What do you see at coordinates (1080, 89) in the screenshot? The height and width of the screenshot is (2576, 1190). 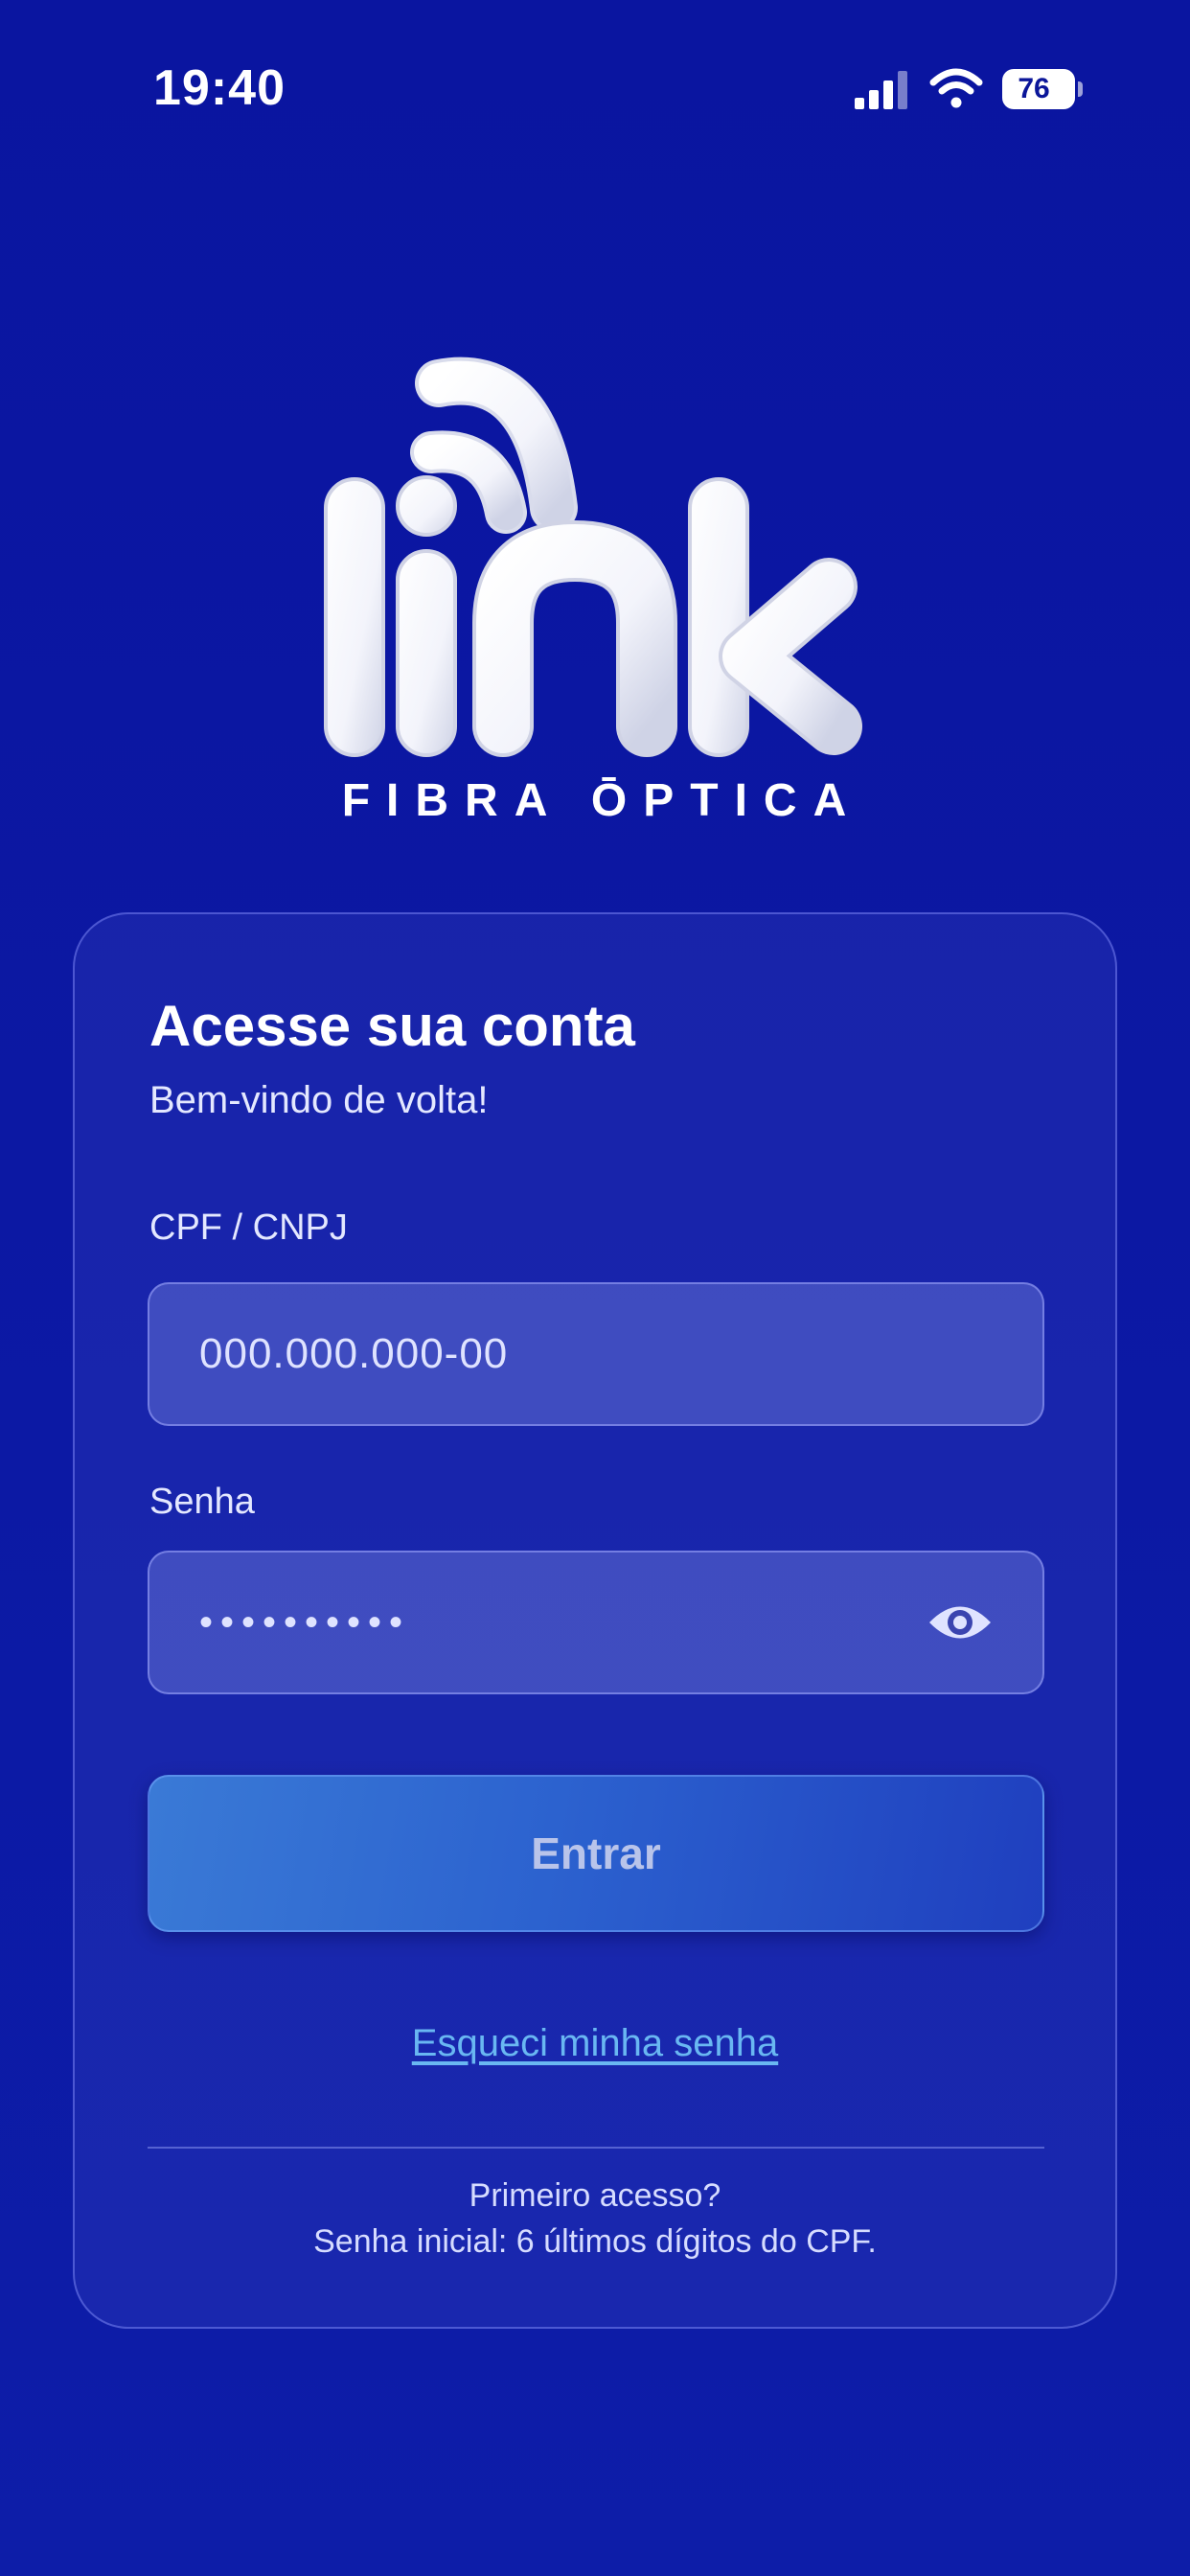 I see `battery-cap` at bounding box center [1080, 89].